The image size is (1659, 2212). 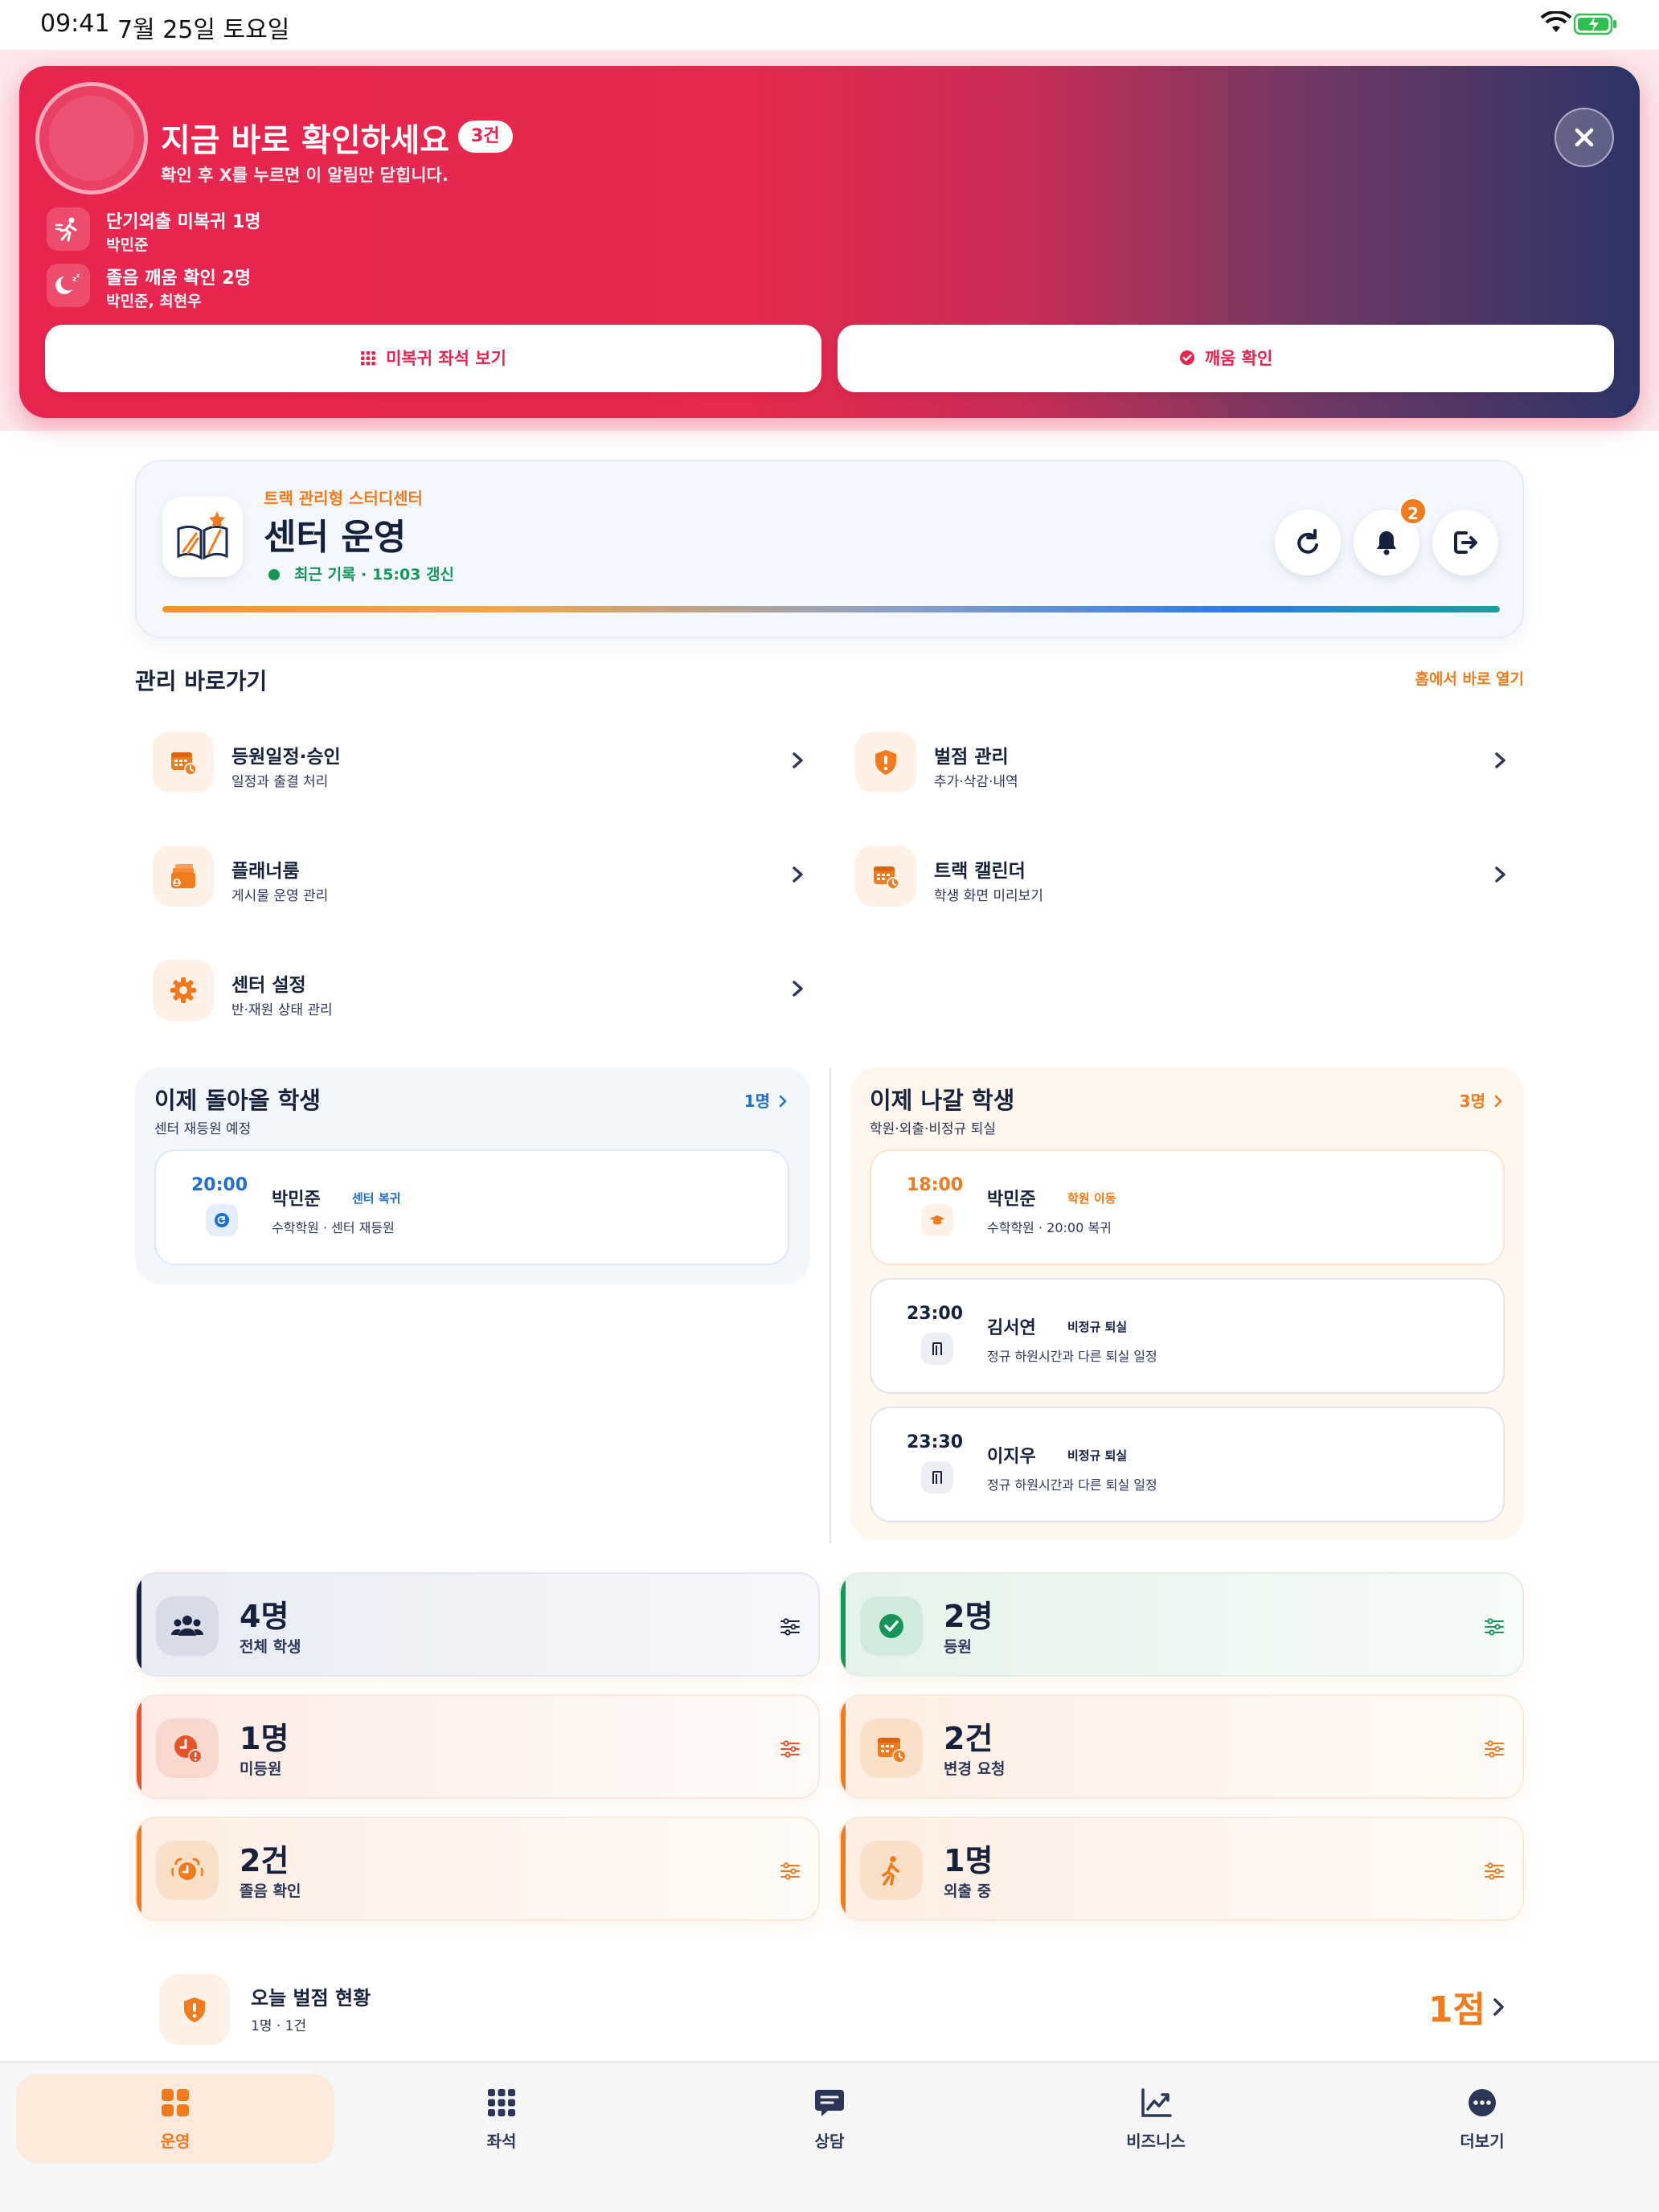 What do you see at coordinates (376, 1198) in the screenshot?
I see `entry-tag: 센터 복귀` at bounding box center [376, 1198].